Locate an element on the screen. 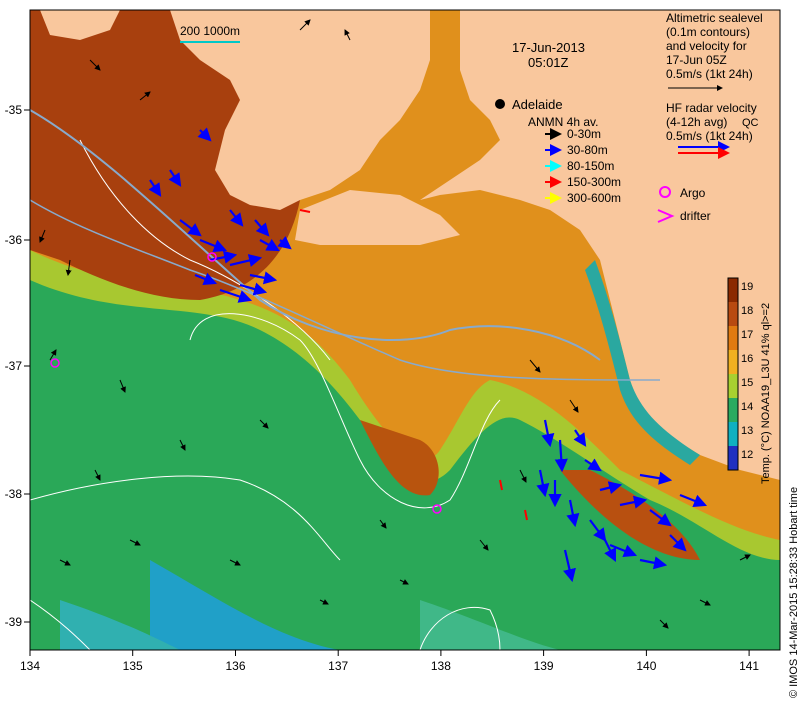 This screenshot has width=800, height=720. altimetry-legend-line: Altimetric sealevel is located at coordinates (714, 18).